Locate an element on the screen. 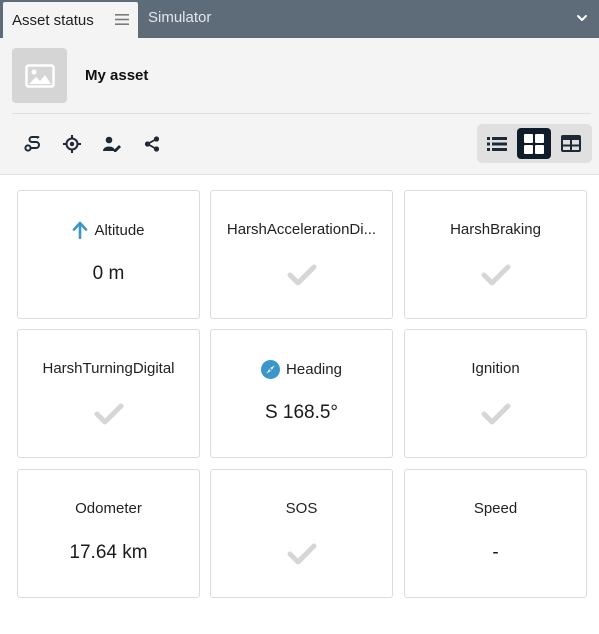 The image size is (599, 634). card-title-text: Odometer is located at coordinates (108, 508).